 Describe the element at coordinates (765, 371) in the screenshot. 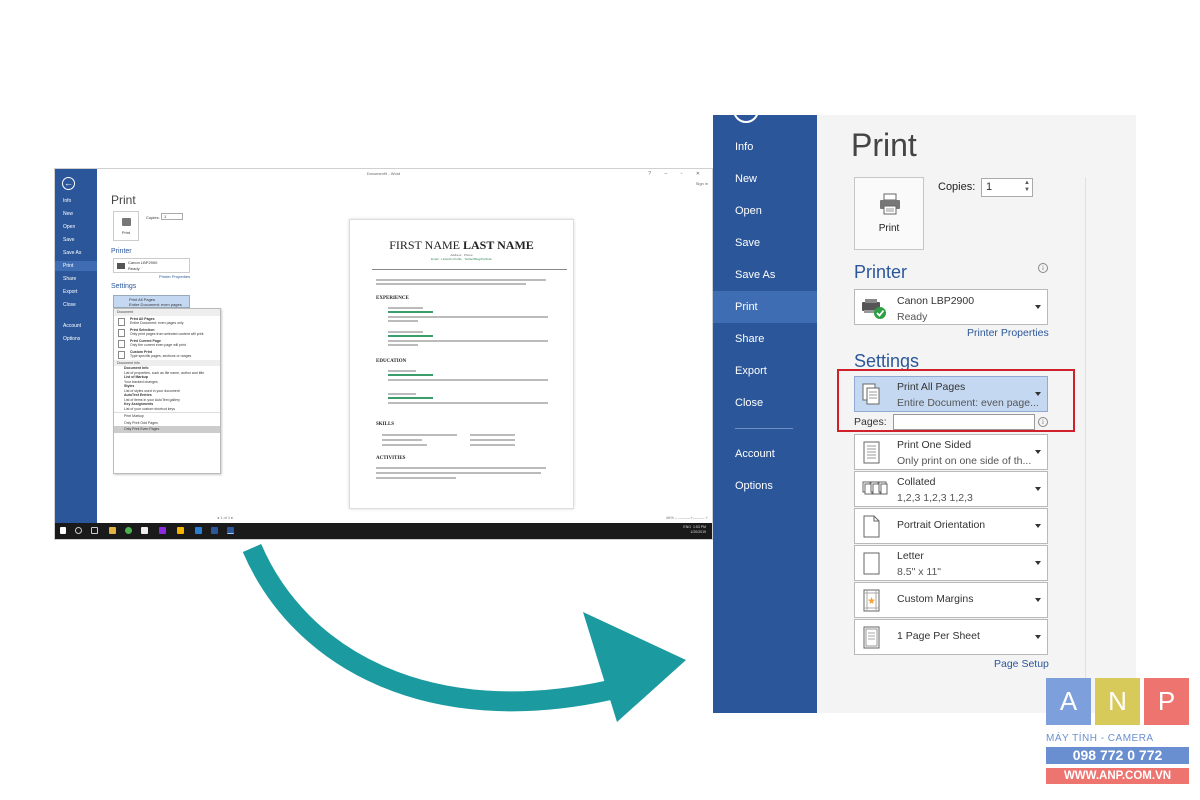

I see `sidebar-item-export: Export` at that location.